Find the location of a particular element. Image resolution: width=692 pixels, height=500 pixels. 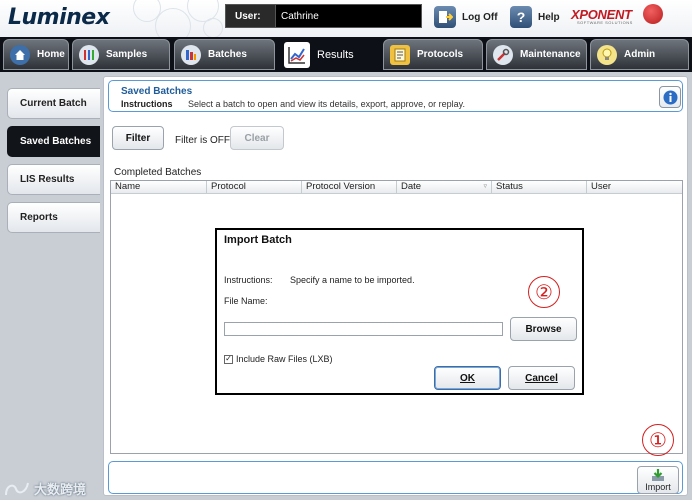

logoff-icon is located at coordinates (445, 17).